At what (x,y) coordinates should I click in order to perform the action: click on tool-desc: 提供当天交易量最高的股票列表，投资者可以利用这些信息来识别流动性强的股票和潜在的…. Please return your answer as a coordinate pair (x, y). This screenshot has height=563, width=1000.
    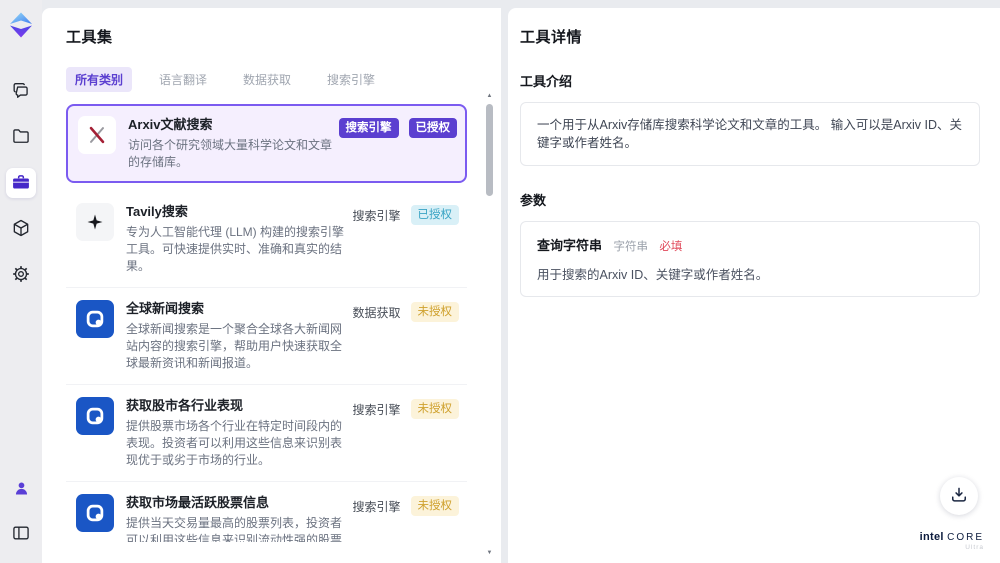
    Looking at the image, I should click on (234, 529).